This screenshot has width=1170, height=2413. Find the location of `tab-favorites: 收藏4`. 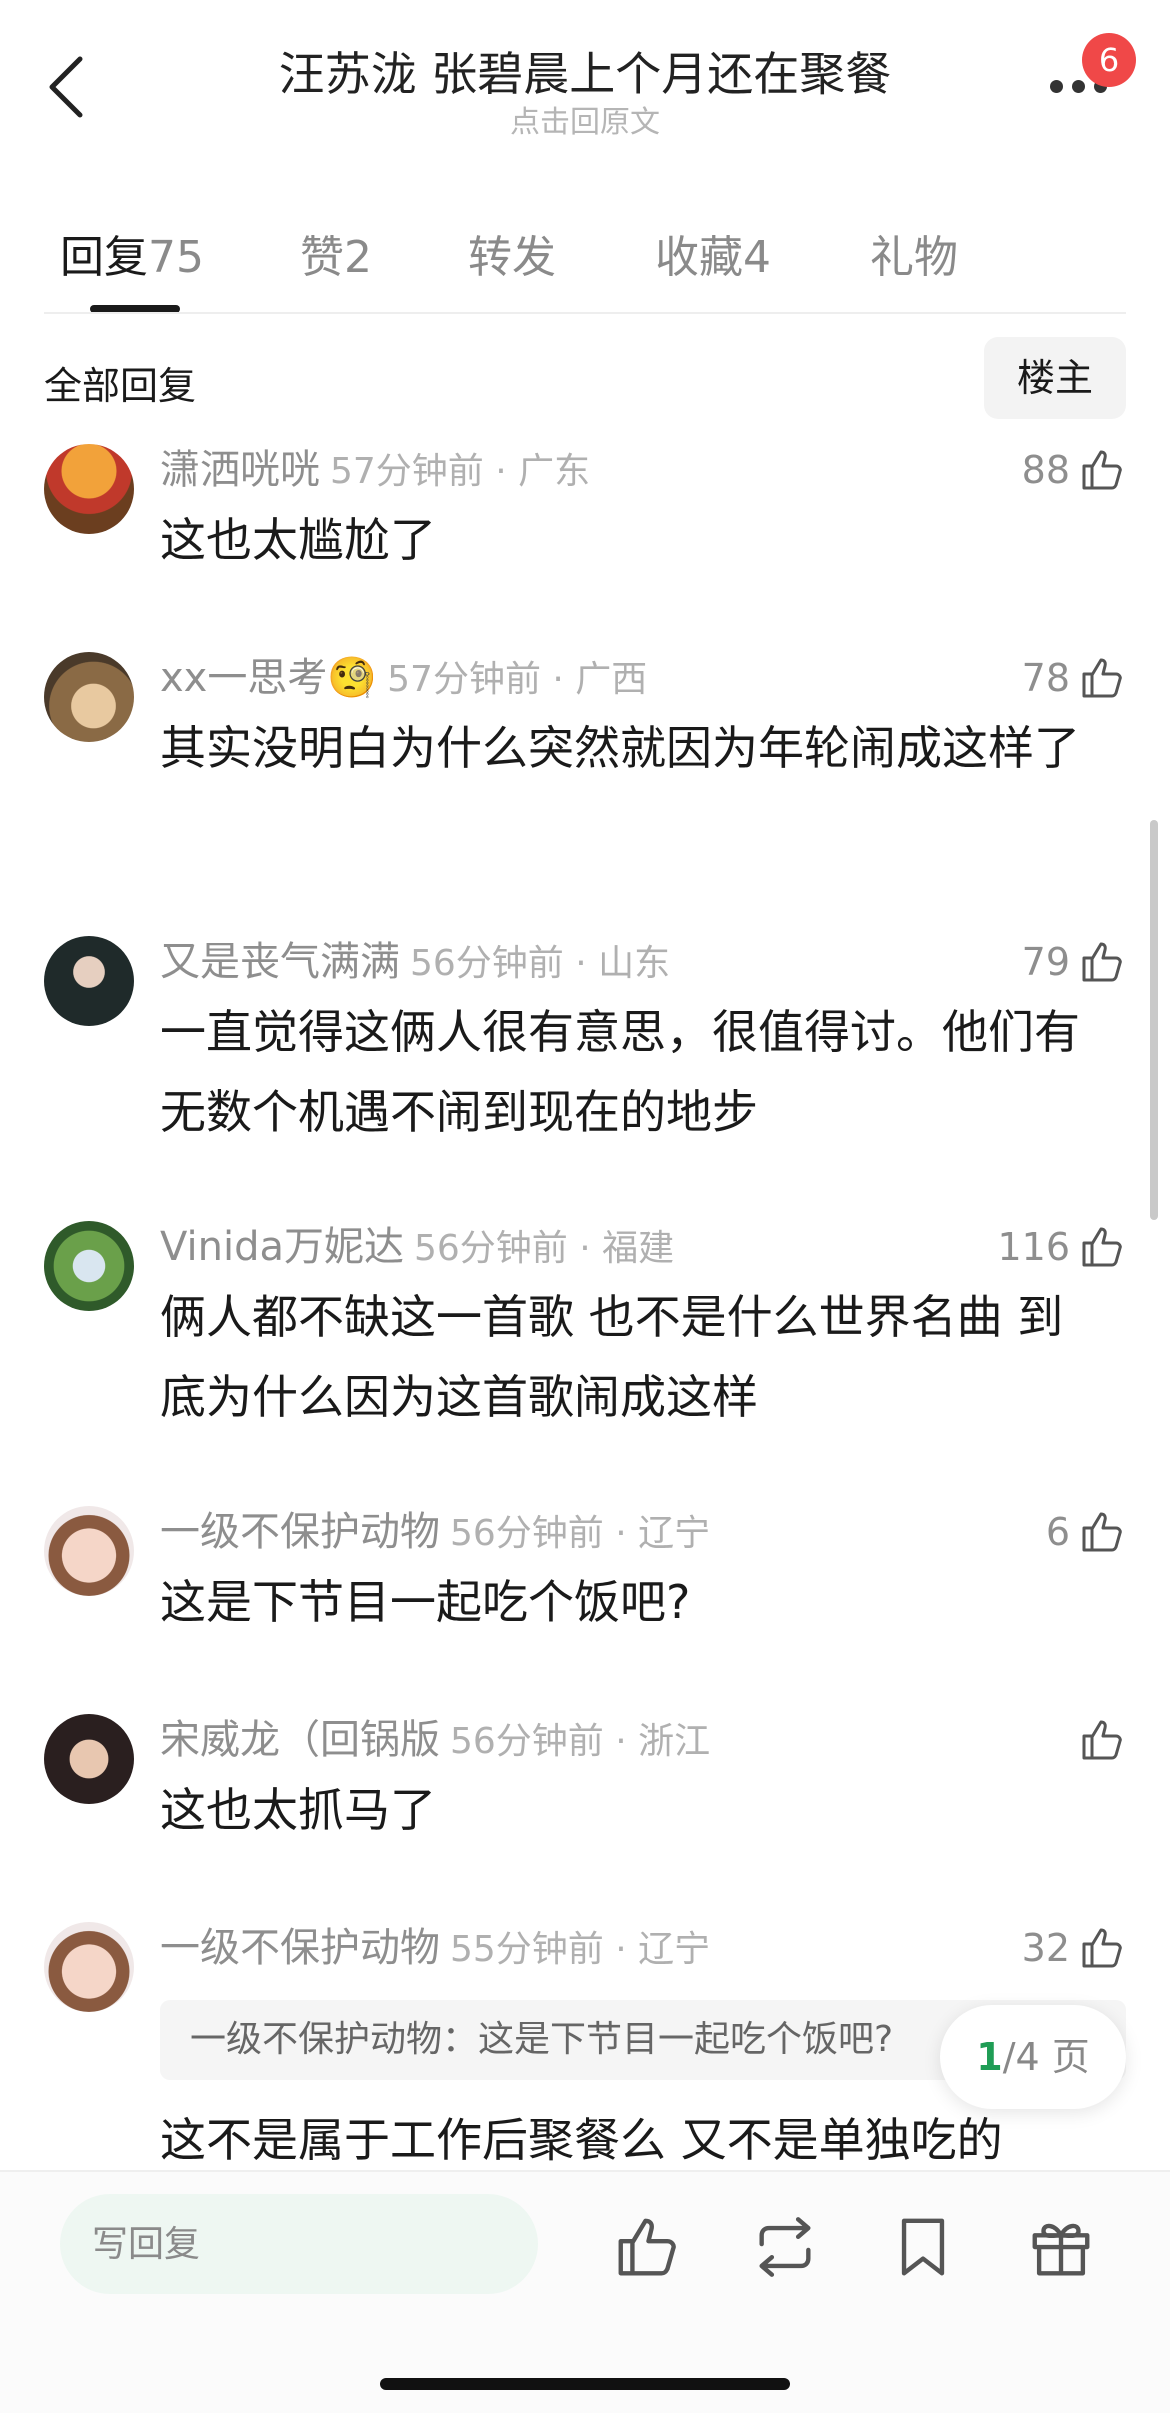

tab-favorites: 收藏4 is located at coordinates (713, 253).